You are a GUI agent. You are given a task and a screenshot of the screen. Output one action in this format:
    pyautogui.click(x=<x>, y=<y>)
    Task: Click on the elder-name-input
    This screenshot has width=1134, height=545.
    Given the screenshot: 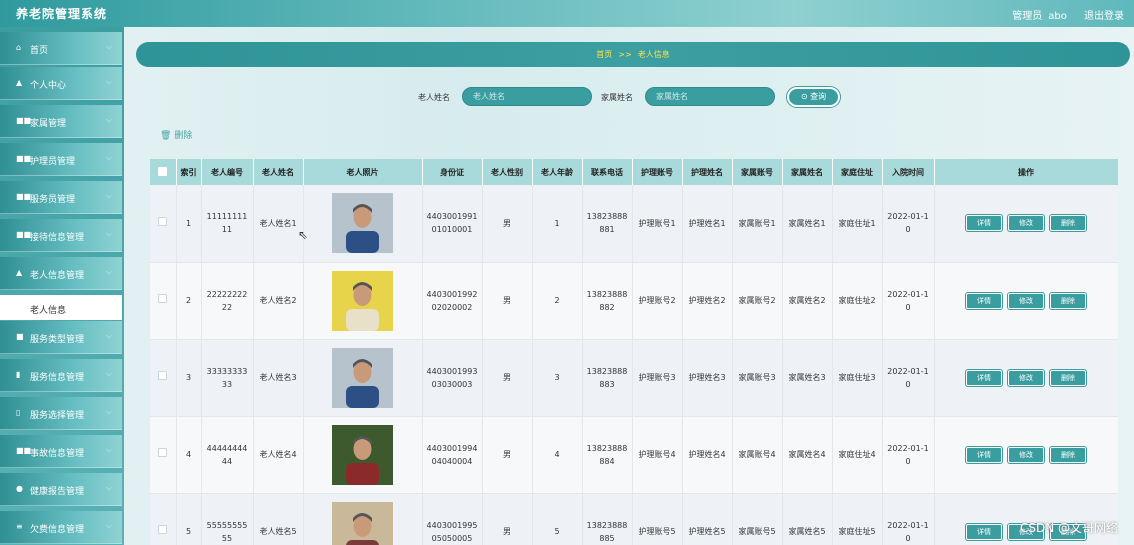 What is the action you would take?
    pyautogui.click(x=527, y=96)
    